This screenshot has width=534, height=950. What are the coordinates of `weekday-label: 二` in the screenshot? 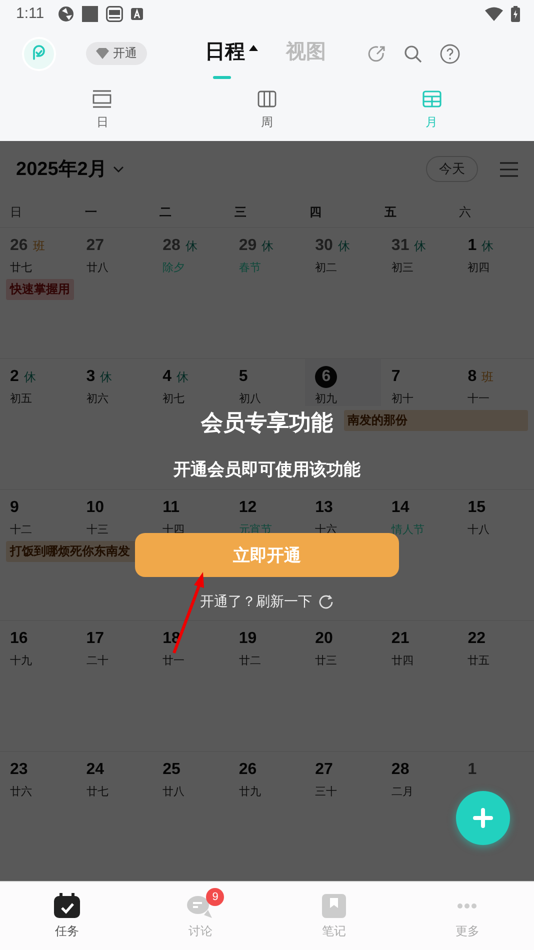 It's located at (166, 212).